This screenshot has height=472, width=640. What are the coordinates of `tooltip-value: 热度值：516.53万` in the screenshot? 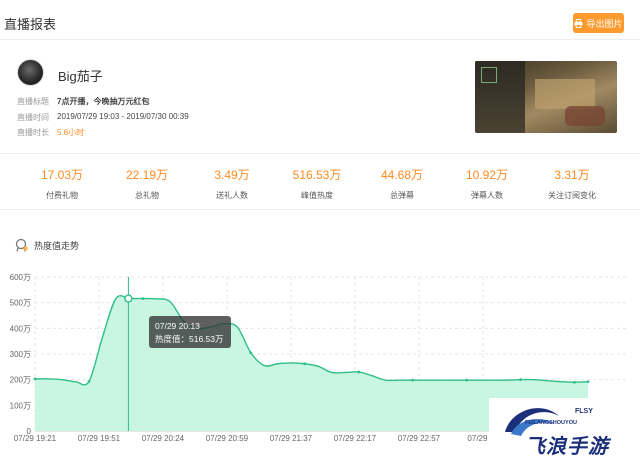 It's located at (189, 339).